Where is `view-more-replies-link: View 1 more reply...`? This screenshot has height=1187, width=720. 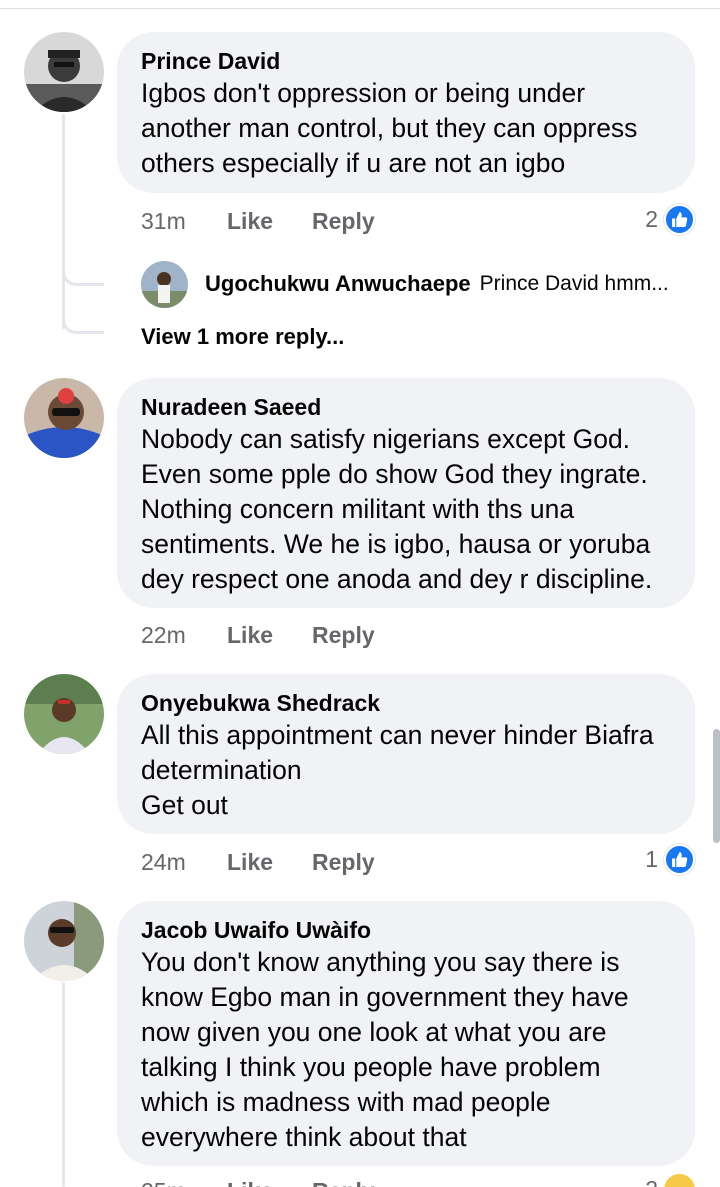
view-more-replies-link: View 1 more reply... is located at coordinates (242, 337).